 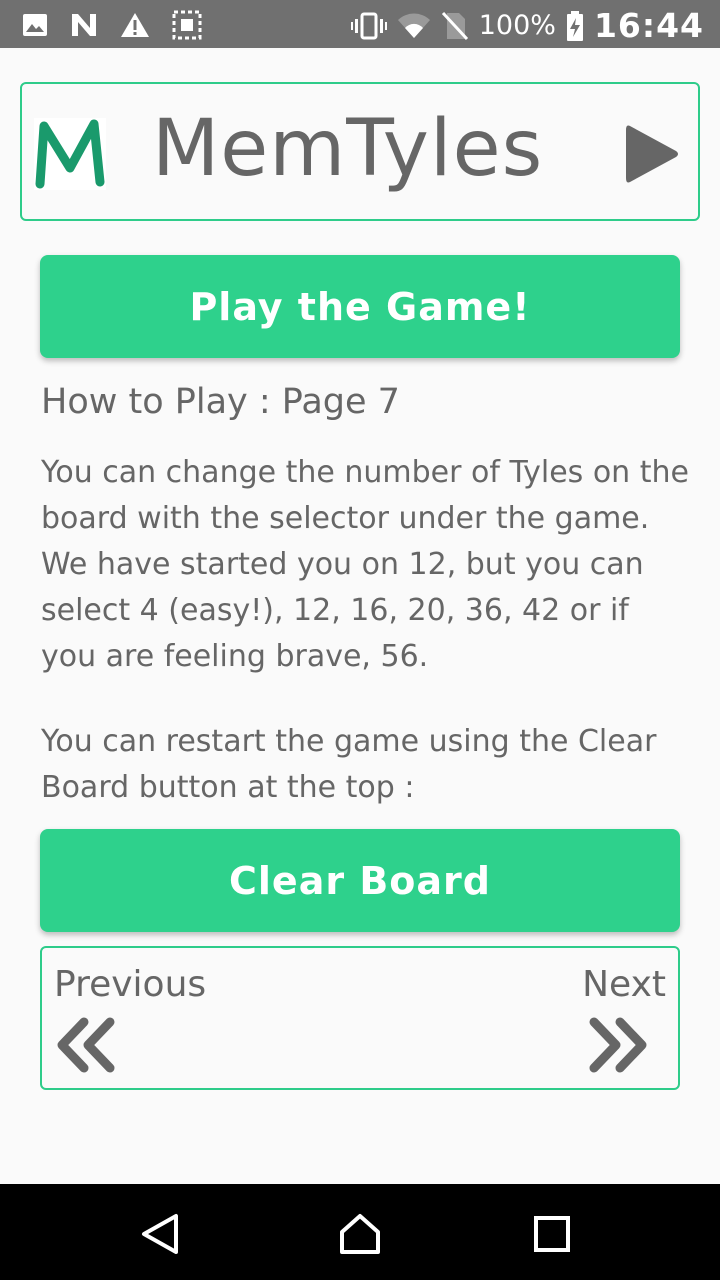 I want to click on header-card: MemTyles, so click(x=360, y=151).